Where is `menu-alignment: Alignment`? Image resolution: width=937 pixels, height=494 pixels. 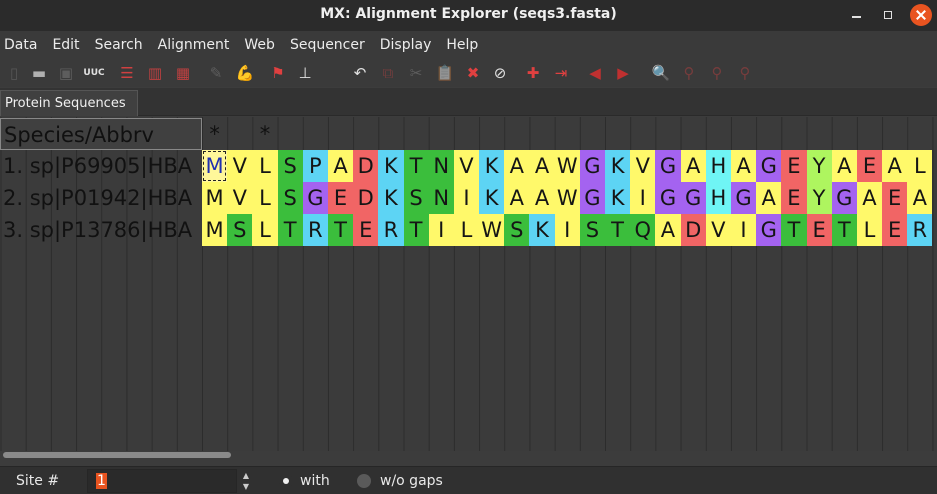
menu-alignment: Alignment is located at coordinates (201, 45).